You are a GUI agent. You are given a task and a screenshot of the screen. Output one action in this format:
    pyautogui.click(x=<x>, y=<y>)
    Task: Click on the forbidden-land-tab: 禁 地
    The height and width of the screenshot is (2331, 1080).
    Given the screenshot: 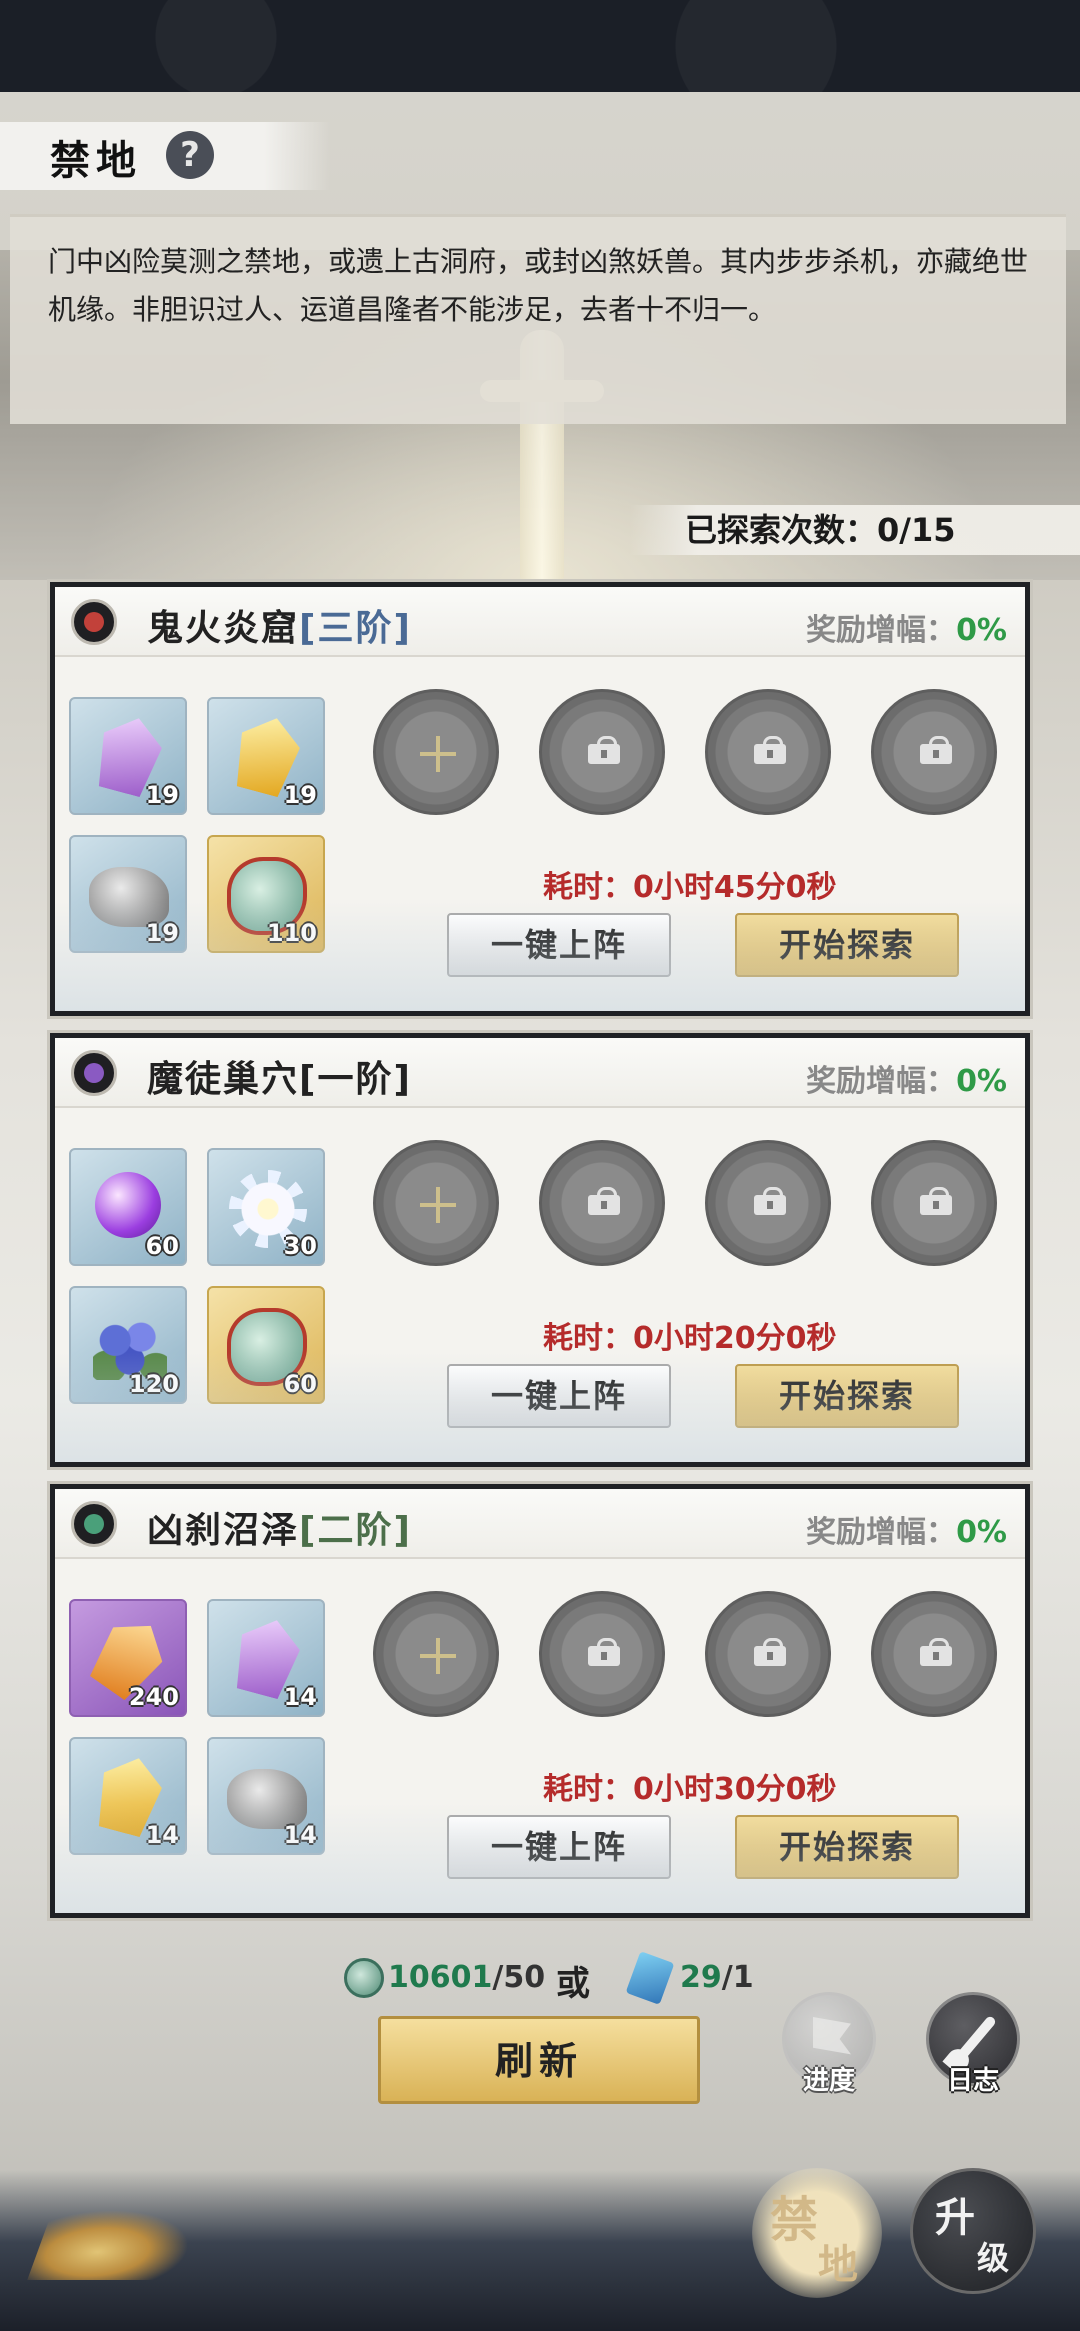 What is the action you would take?
    pyautogui.click(x=817, y=2233)
    